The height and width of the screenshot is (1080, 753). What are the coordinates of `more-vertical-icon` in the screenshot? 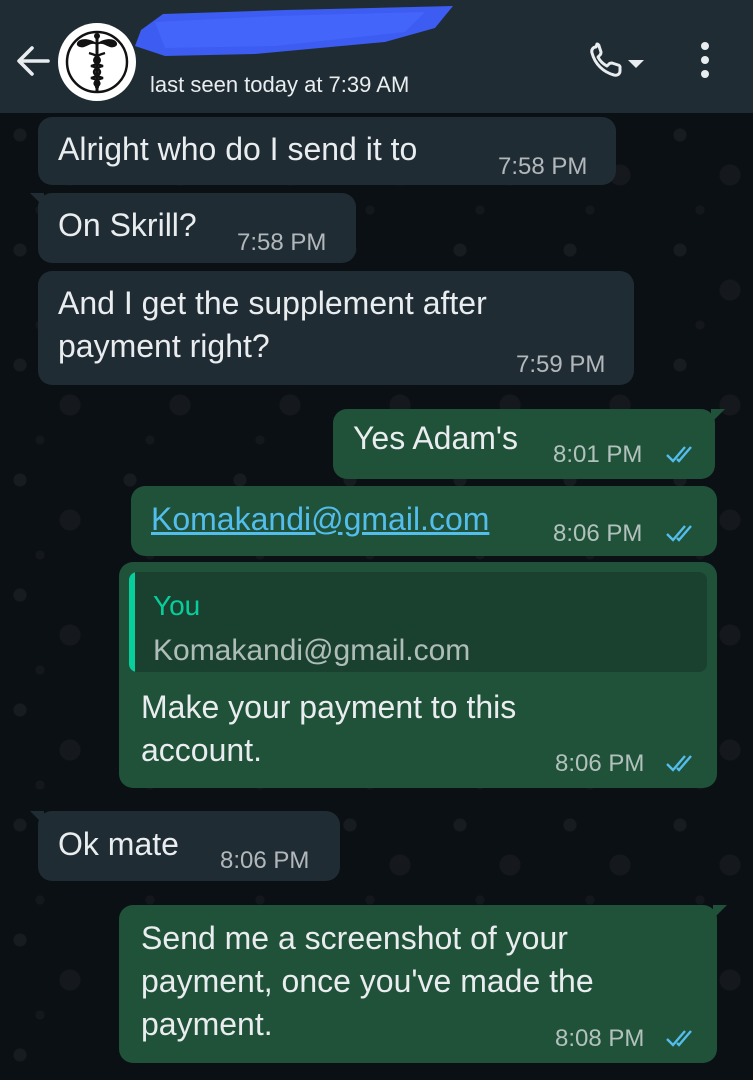 It's located at (705, 60).